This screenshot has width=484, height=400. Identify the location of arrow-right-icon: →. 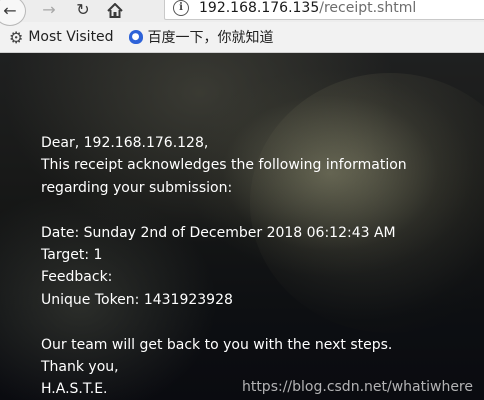
(49, 9).